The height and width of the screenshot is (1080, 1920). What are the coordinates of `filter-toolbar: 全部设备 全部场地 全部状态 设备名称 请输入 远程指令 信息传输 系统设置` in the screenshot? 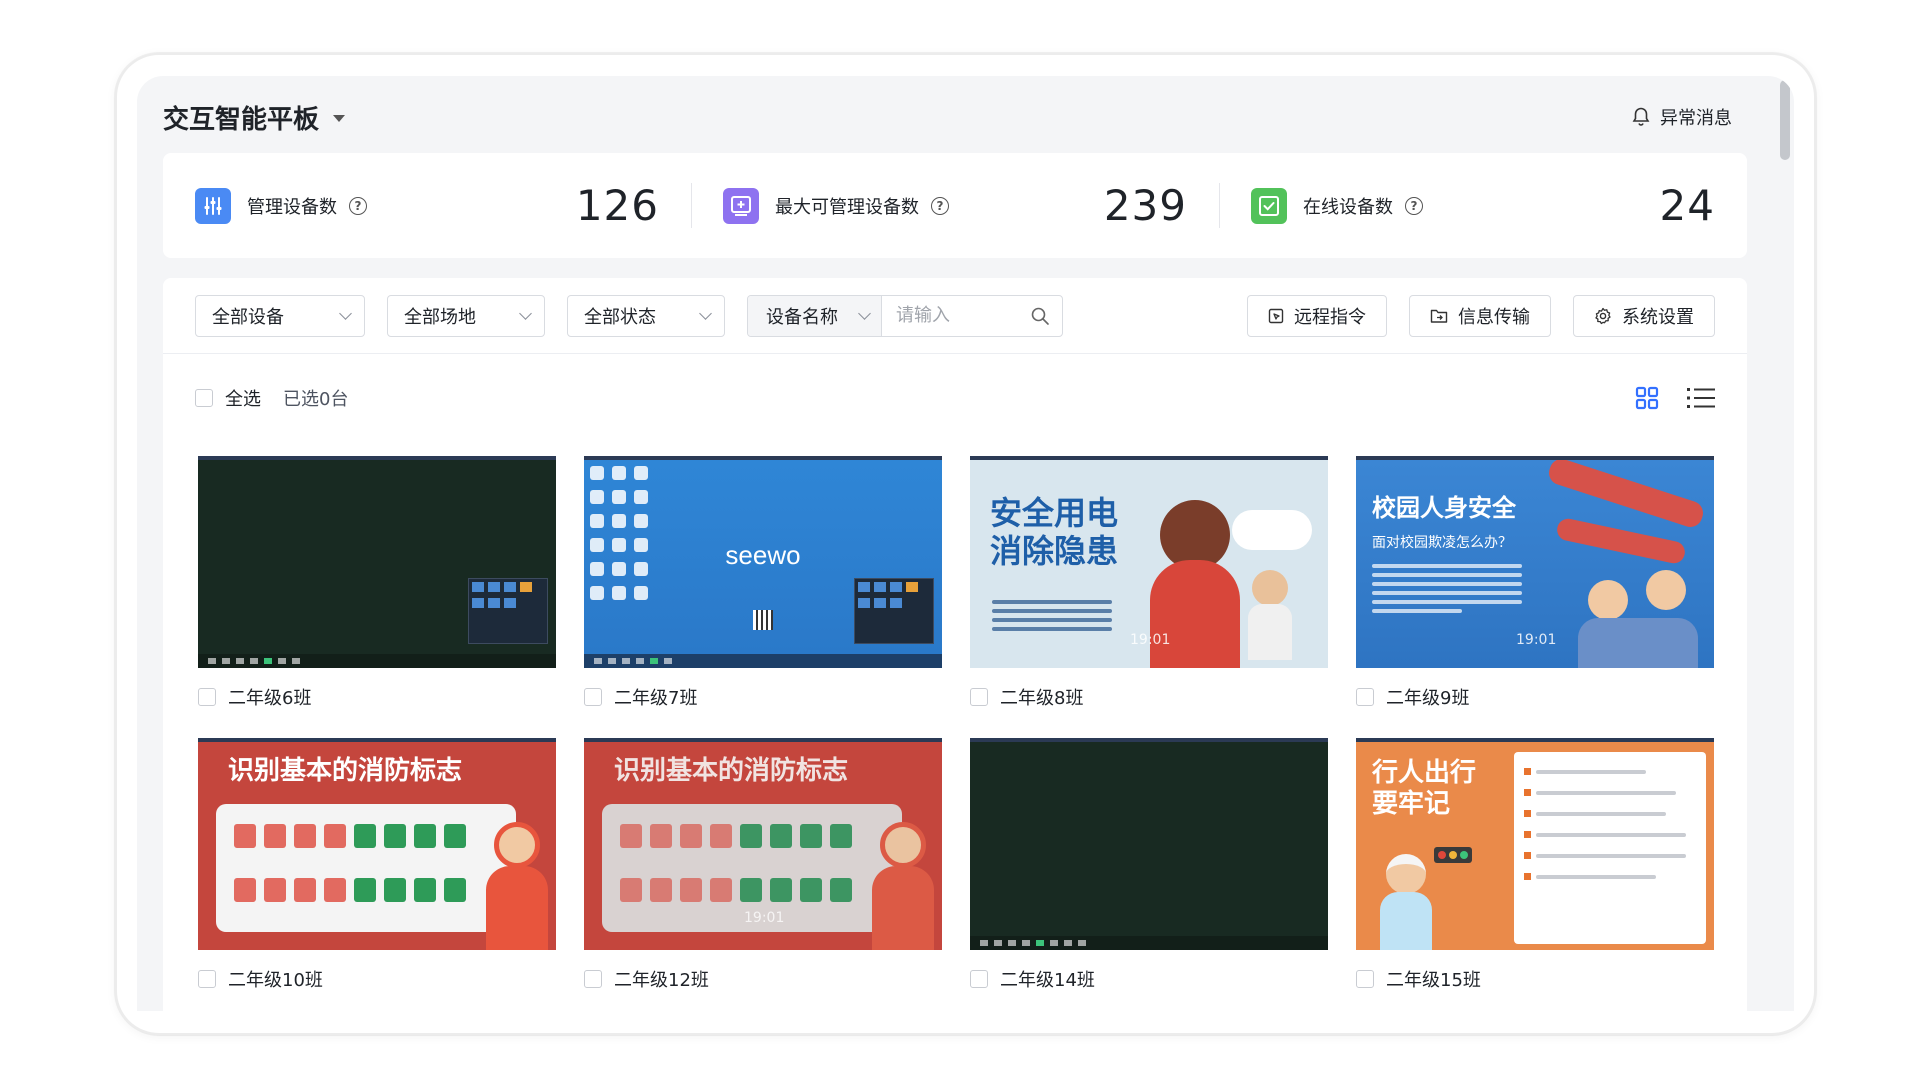 It's located at (955, 316).